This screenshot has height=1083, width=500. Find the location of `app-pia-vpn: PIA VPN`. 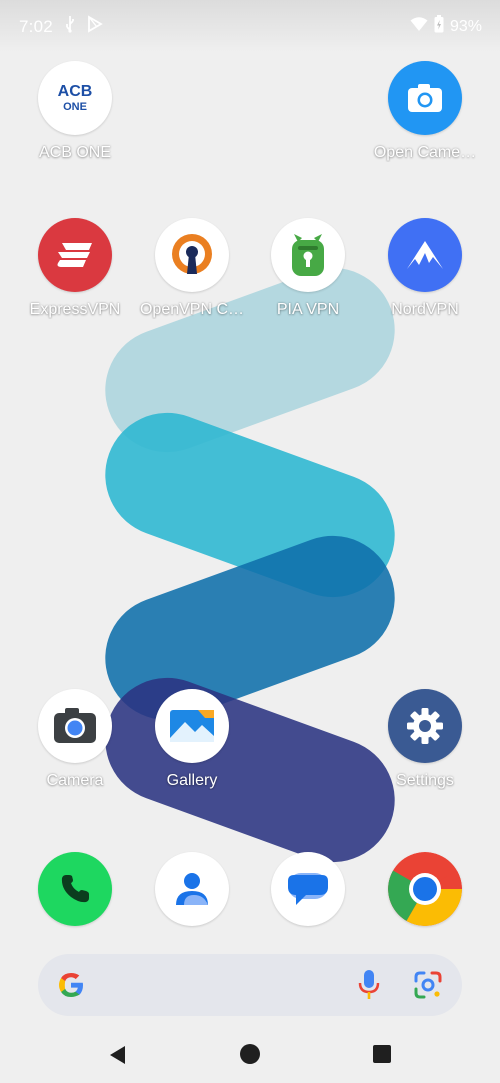

app-pia-vpn: PIA VPN is located at coordinates (308, 268).